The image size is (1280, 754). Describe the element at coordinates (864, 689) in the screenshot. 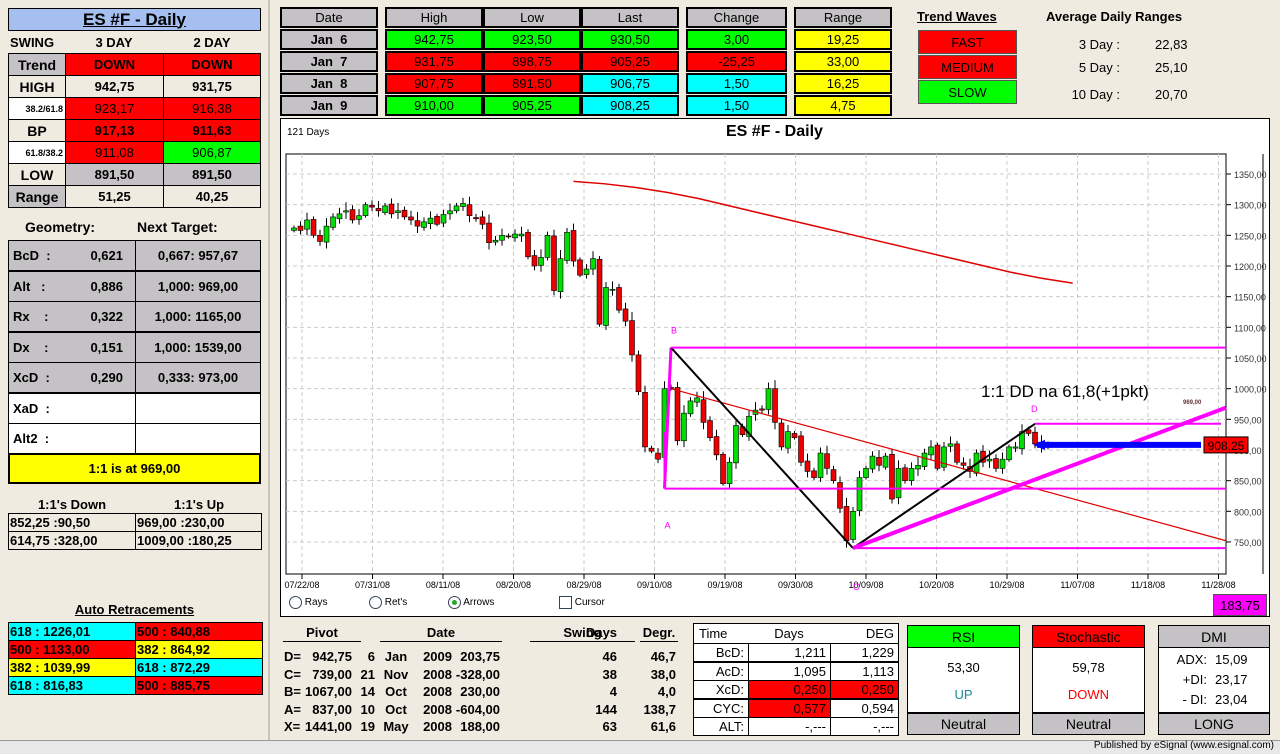

I see `time-row-deg: 0,250` at that location.